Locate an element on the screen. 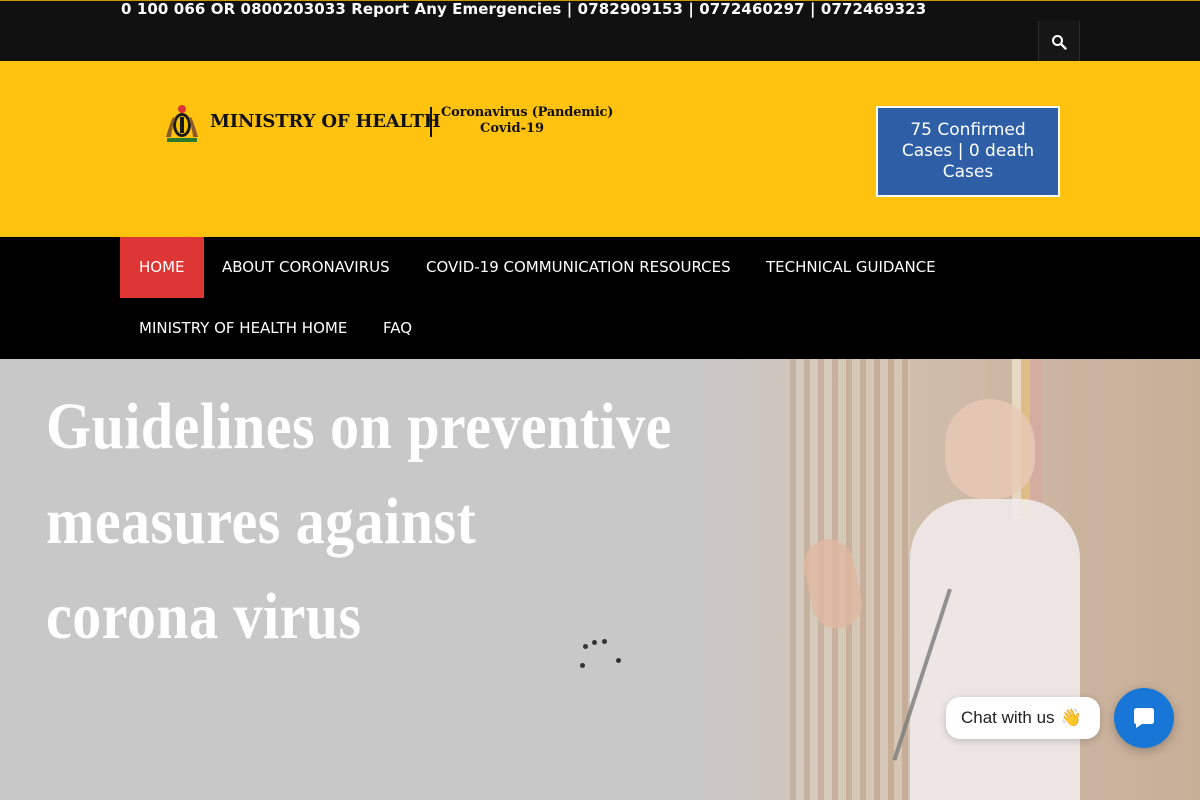  speaker-body is located at coordinates (995, 649).